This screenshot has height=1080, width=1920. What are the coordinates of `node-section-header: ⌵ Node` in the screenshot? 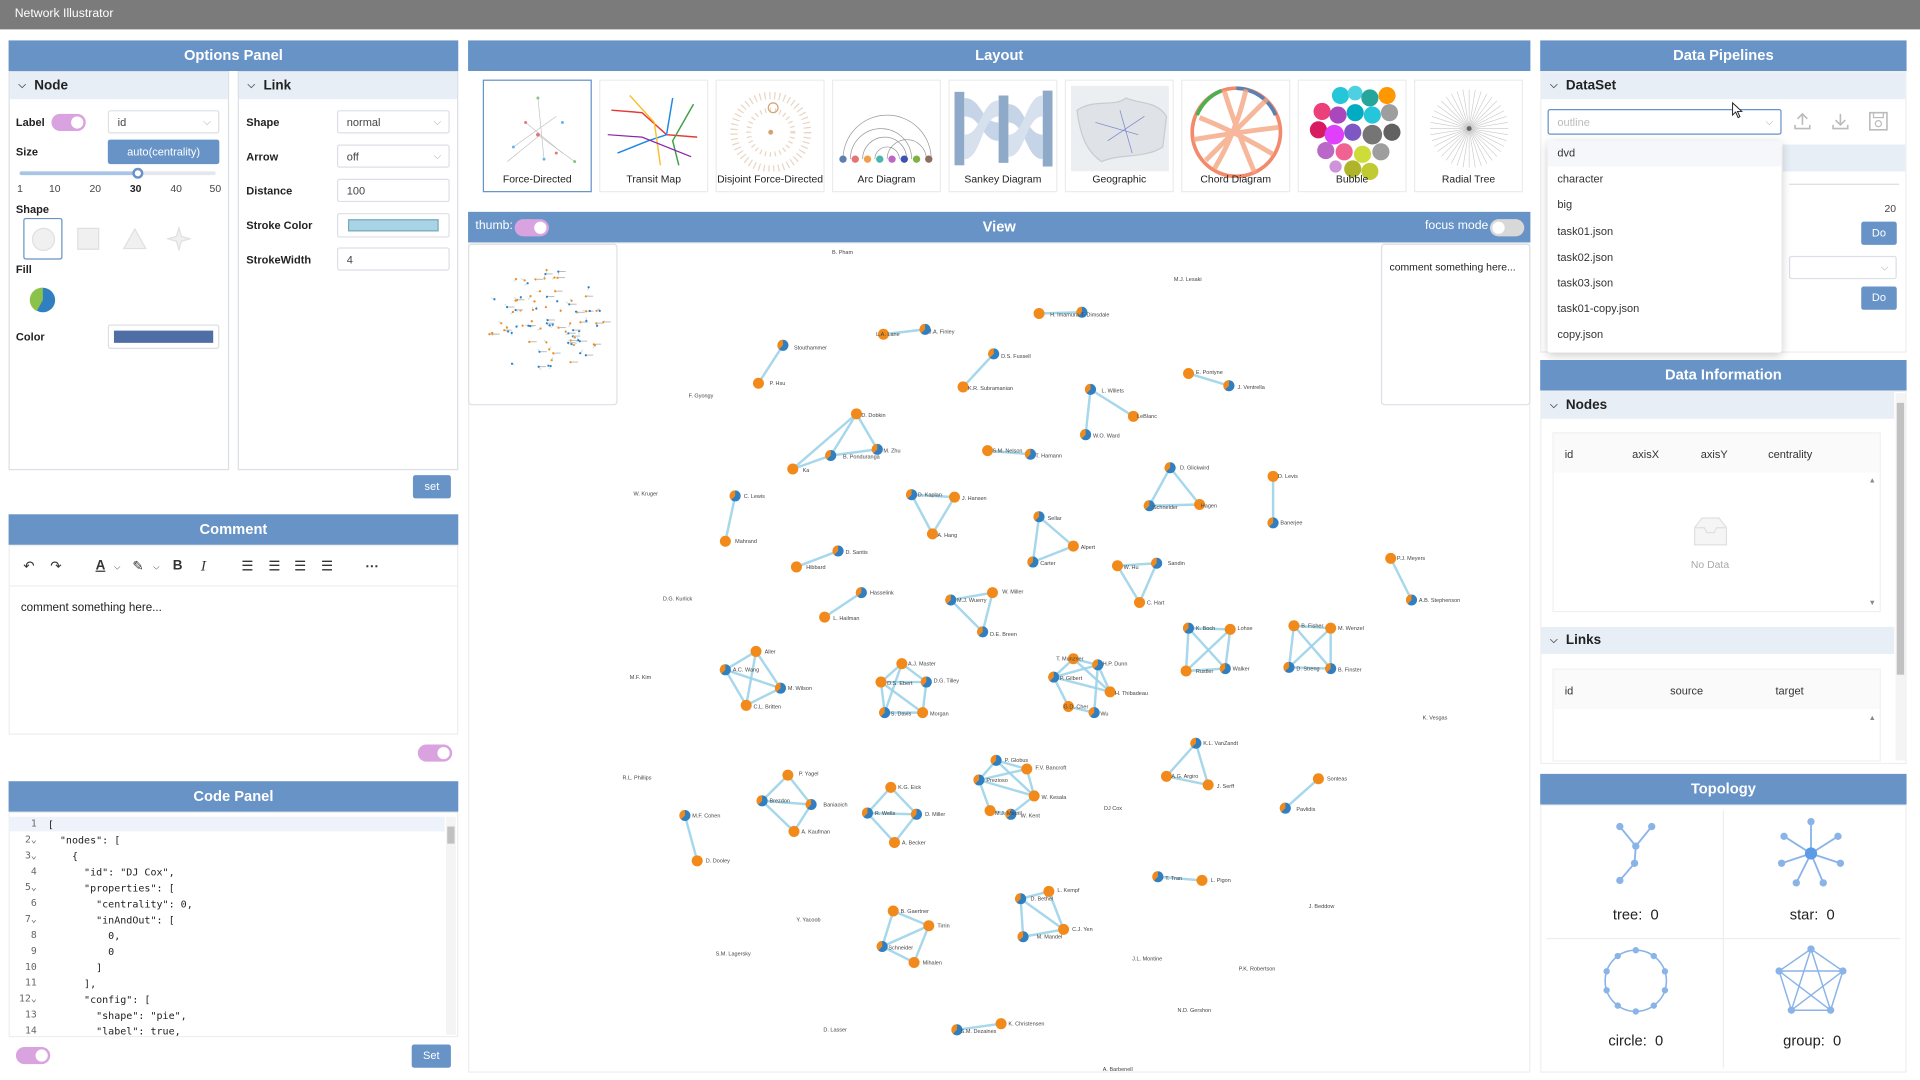 It's located at (118, 86).